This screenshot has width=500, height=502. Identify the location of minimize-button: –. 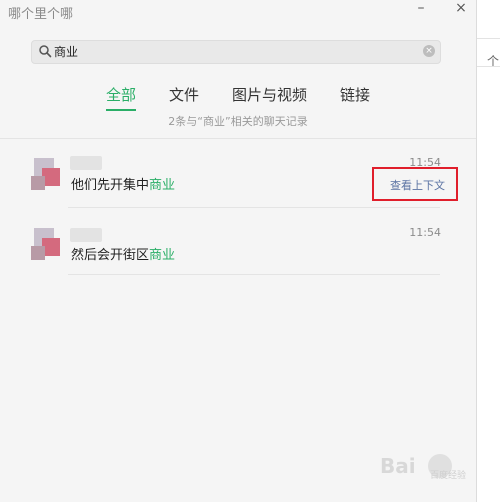
(421, 8).